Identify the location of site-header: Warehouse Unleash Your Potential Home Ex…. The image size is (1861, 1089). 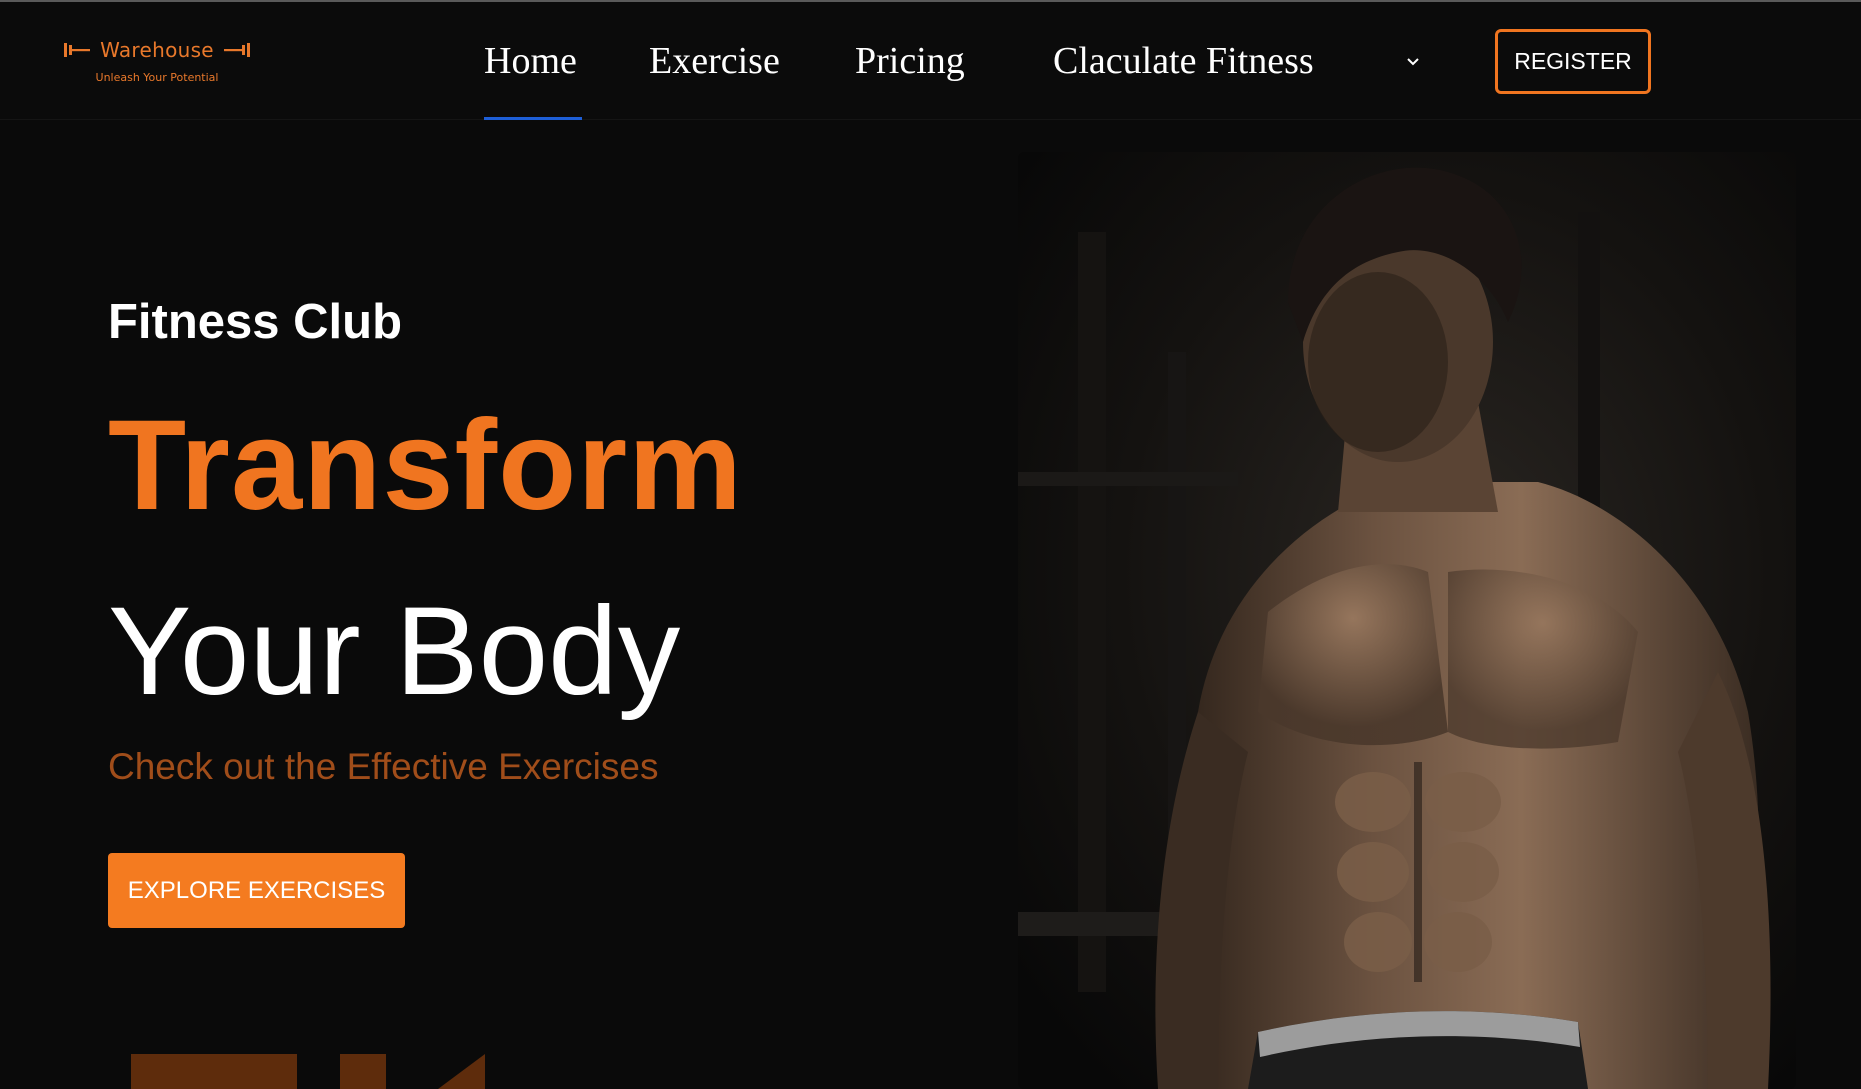
(930, 61).